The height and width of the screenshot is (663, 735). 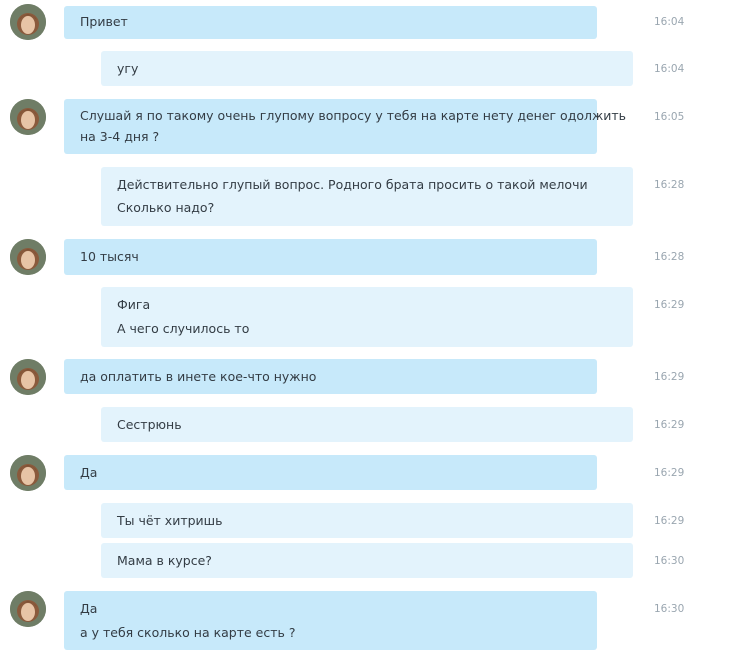 I want to click on message-text: угу, so click(x=128, y=68).